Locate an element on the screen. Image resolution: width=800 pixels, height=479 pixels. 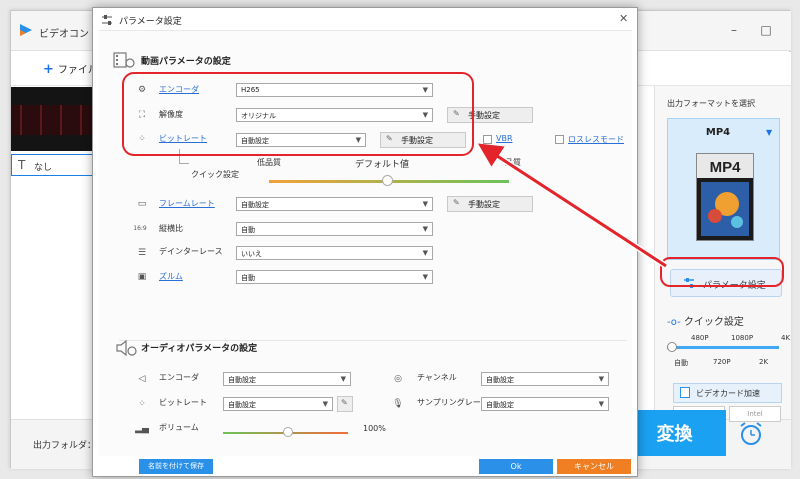
audio-settings-icon is located at coordinates (126, 348).